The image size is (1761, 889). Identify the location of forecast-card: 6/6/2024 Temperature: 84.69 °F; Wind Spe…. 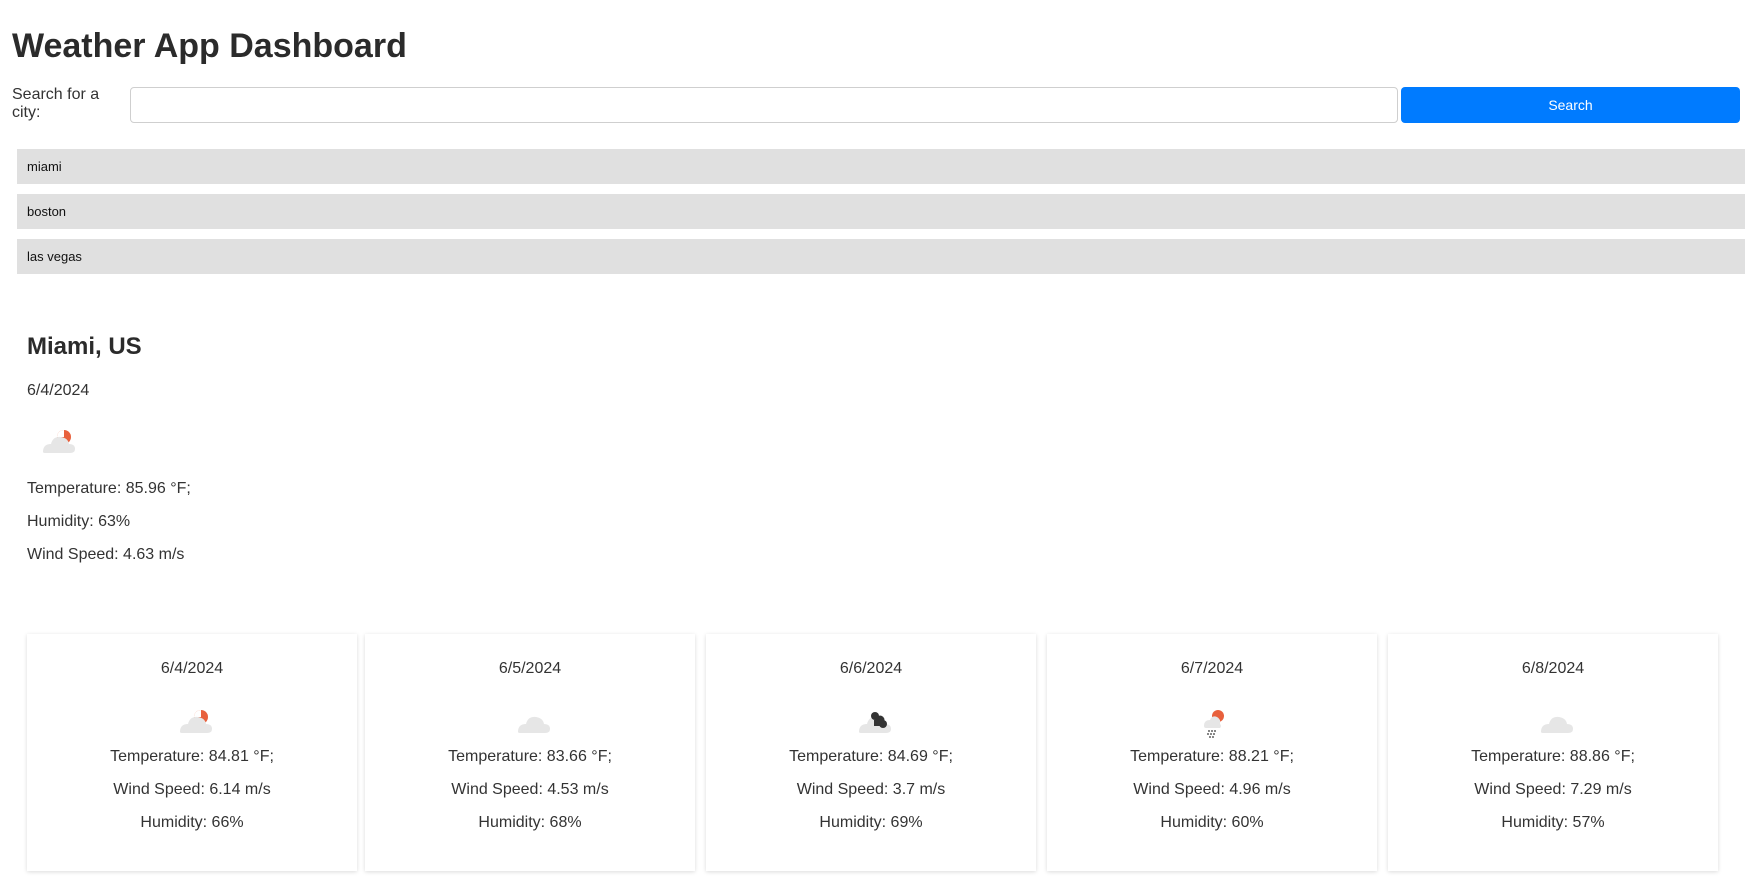
(871, 752).